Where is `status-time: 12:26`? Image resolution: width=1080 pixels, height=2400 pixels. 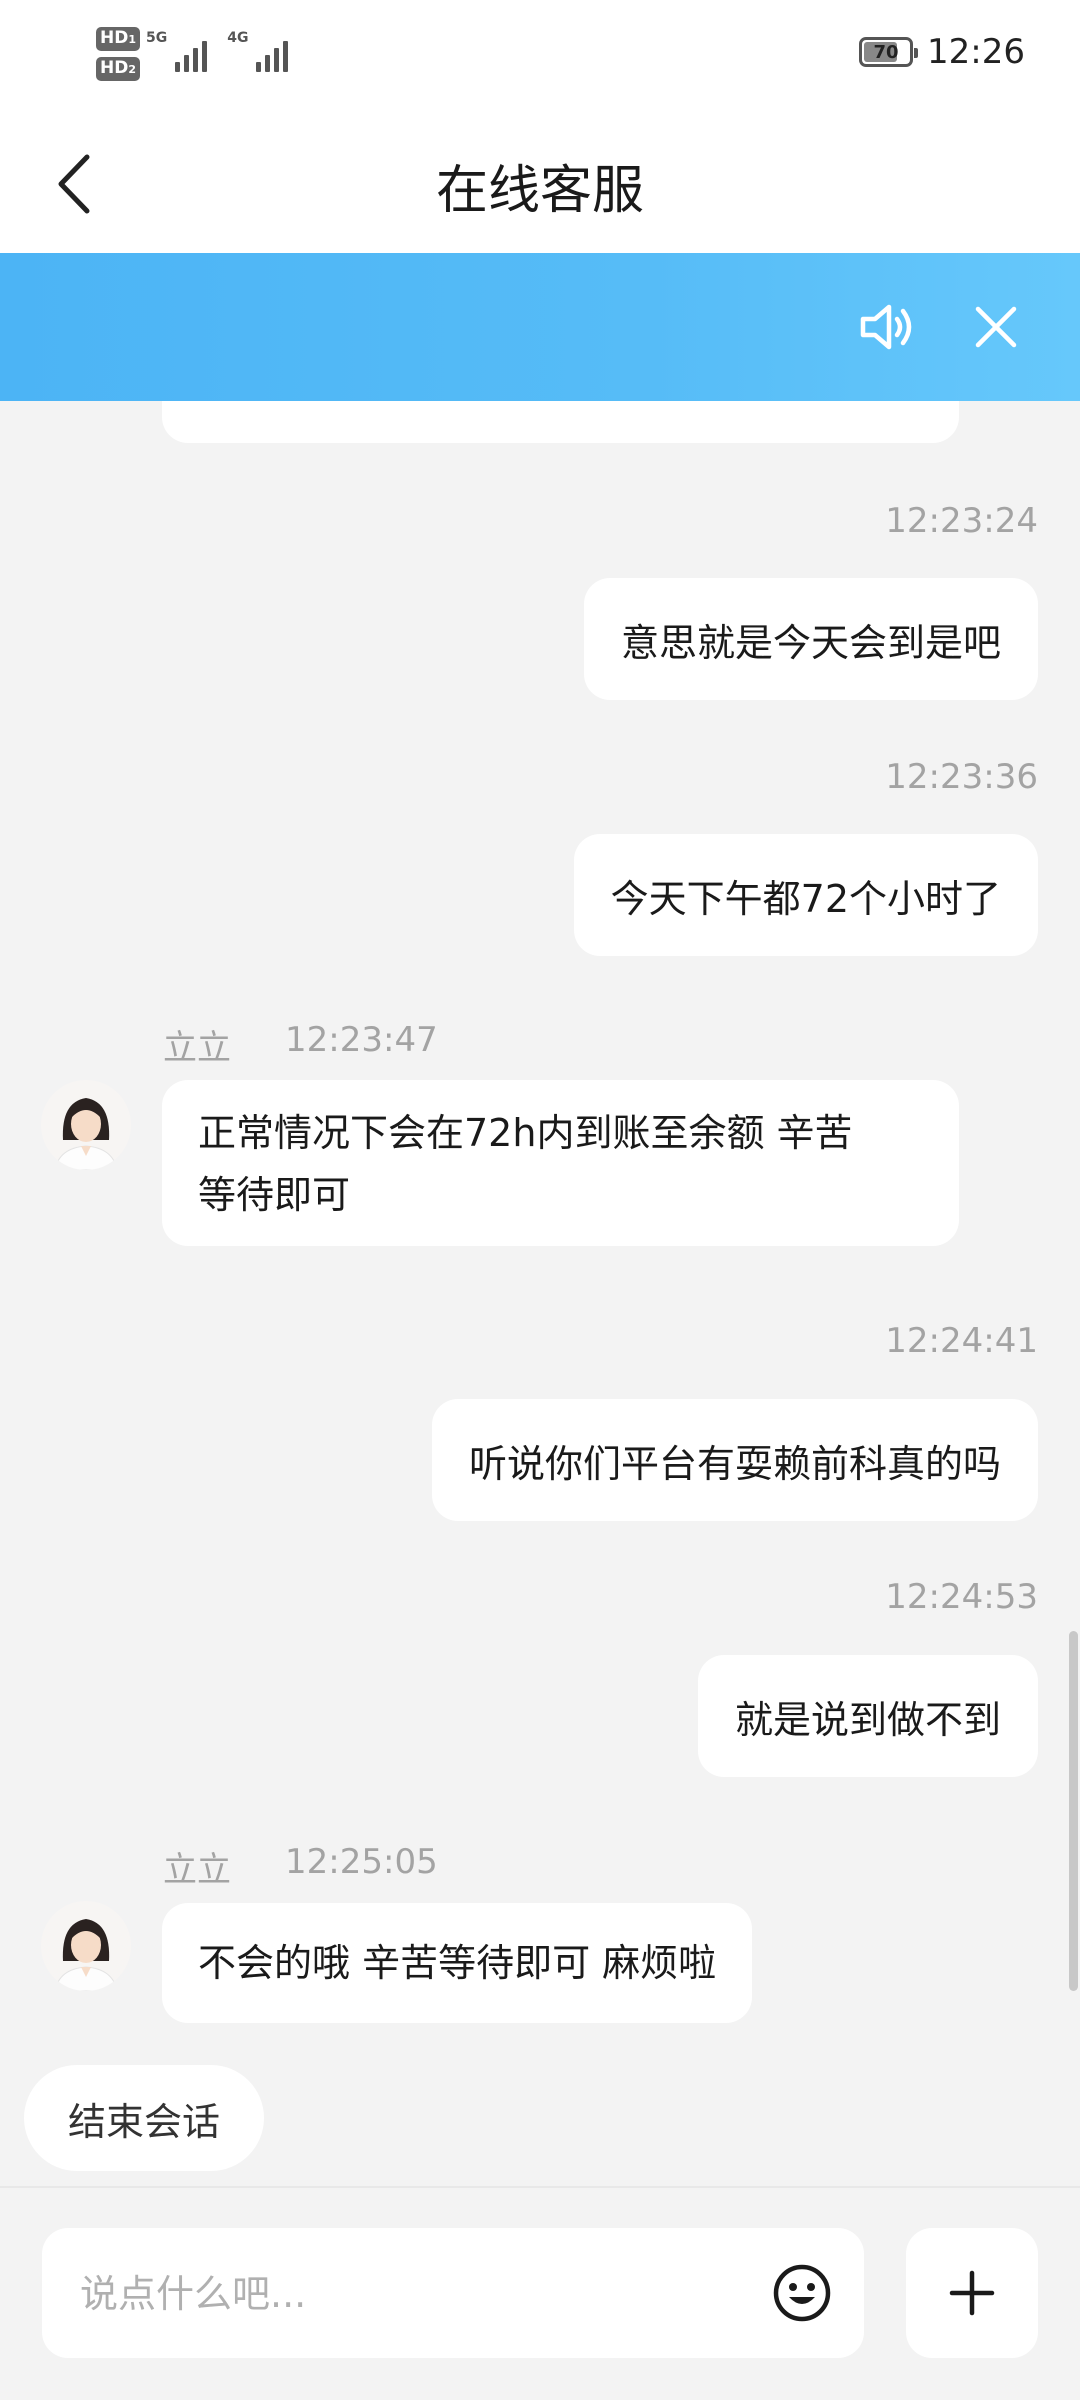
status-time: 12:26 is located at coordinates (976, 52).